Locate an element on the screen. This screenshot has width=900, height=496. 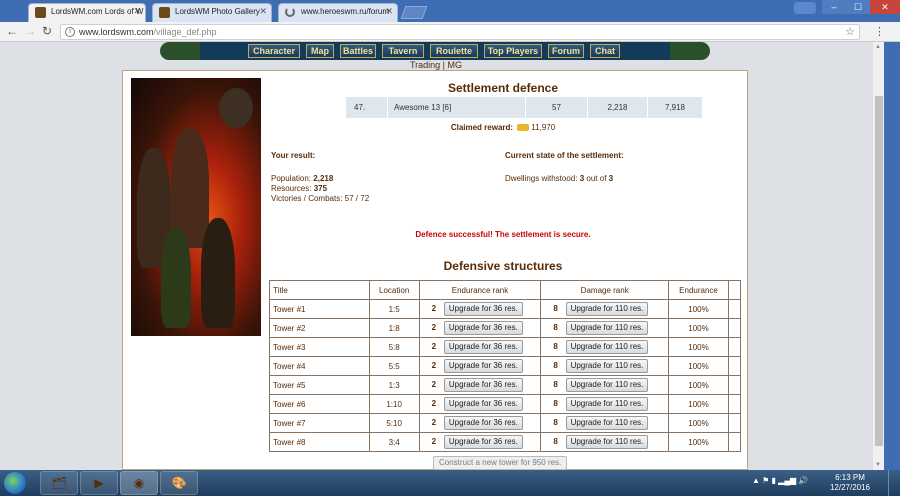
chrome-icon: ◉ is located at coordinates (139, 483).